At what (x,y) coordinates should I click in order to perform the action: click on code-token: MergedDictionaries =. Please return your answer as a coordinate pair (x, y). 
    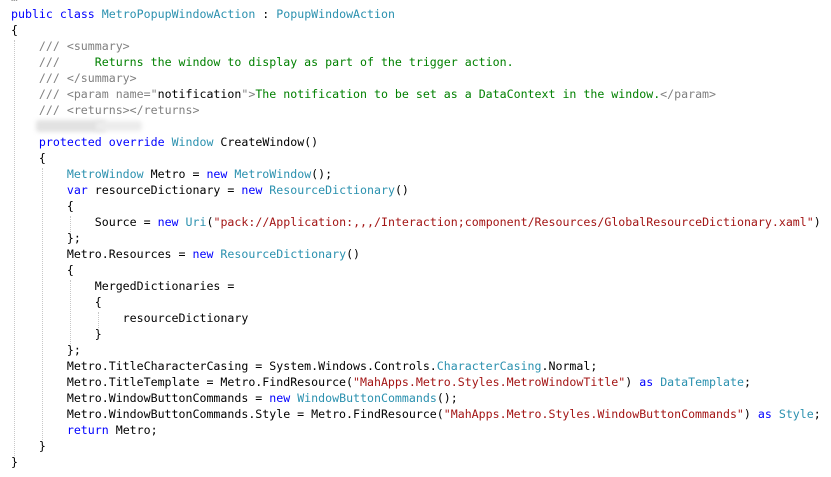
    Looking at the image, I should click on (123, 286).